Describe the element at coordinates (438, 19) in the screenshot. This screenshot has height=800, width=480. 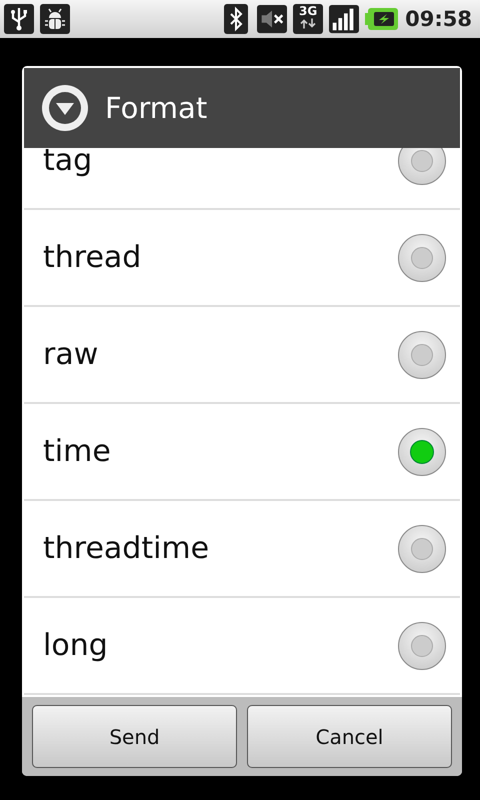
I see `clock: 09:58` at that location.